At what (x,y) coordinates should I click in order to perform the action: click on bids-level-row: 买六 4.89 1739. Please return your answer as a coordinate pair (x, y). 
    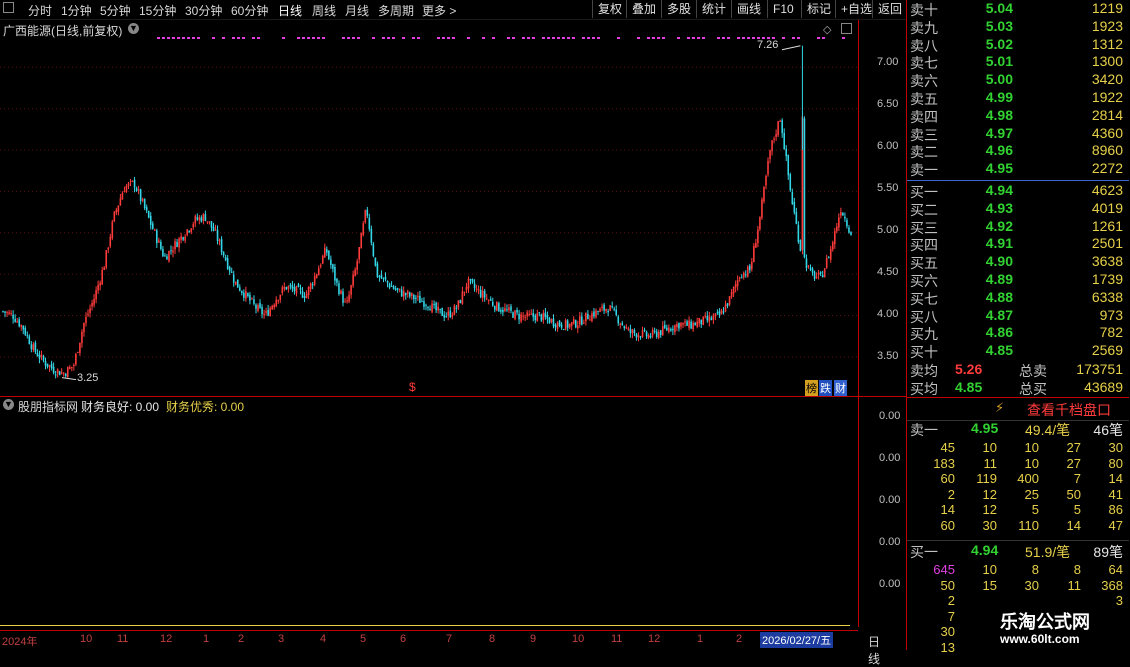
    Looking at the image, I should click on (1016, 280).